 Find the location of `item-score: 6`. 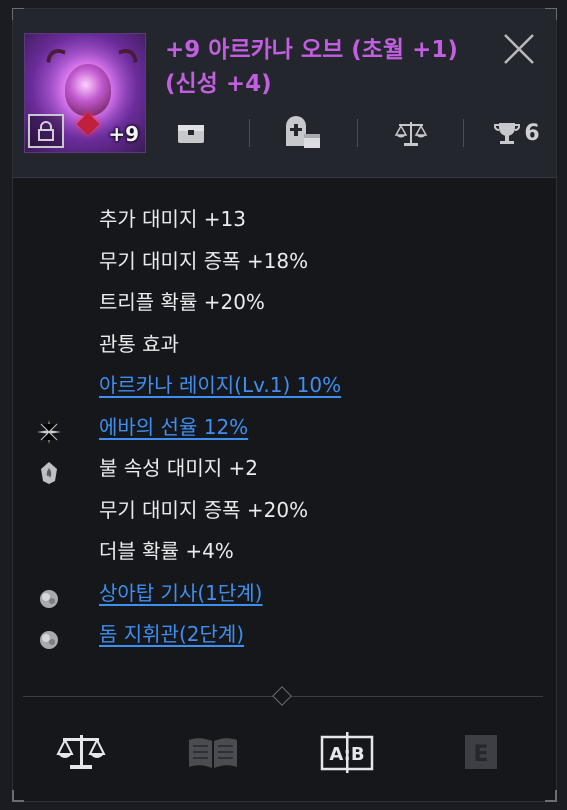

item-score: 6 is located at coordinates (532, 133).